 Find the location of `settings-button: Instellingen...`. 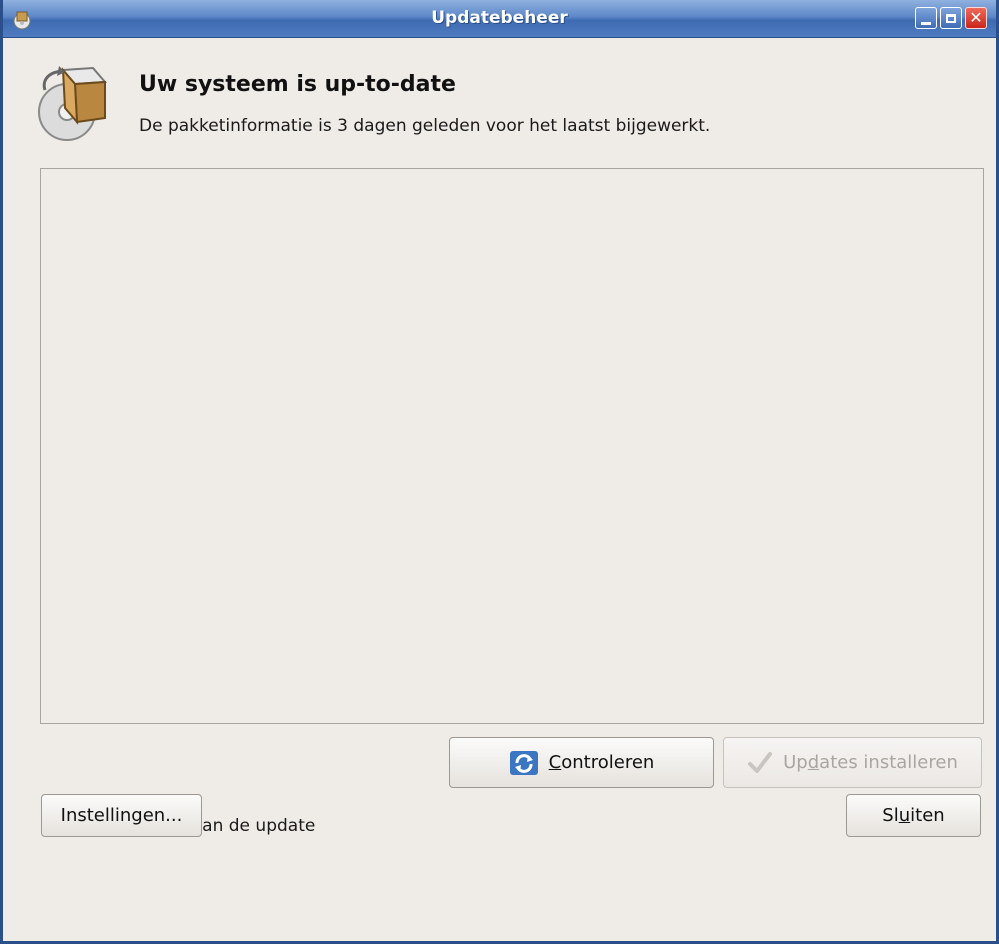

settings-button: Instellingen... is located at coordinates (121, 815).